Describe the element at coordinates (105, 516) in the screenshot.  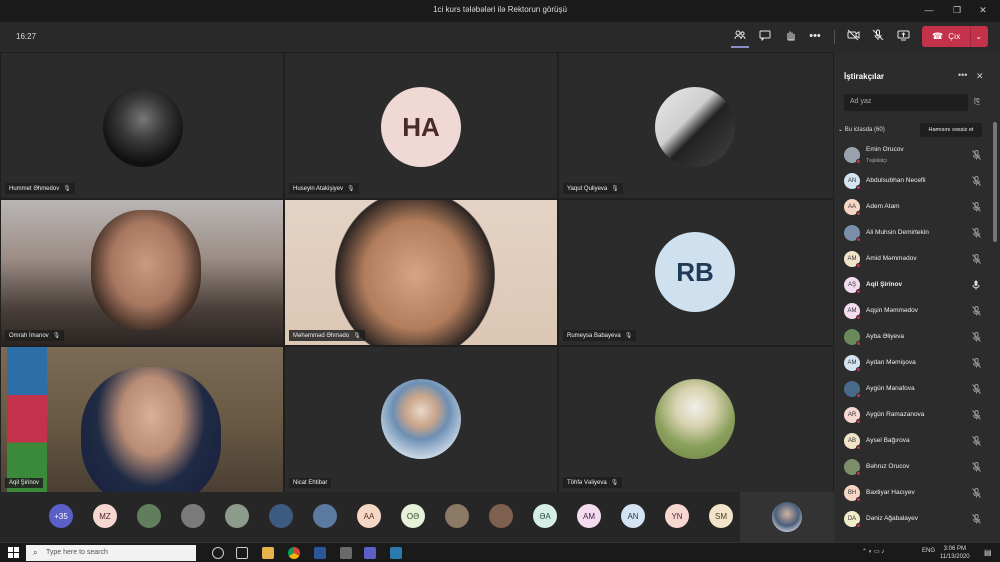
I see `strip-participant-avatar: MZ` at that location.